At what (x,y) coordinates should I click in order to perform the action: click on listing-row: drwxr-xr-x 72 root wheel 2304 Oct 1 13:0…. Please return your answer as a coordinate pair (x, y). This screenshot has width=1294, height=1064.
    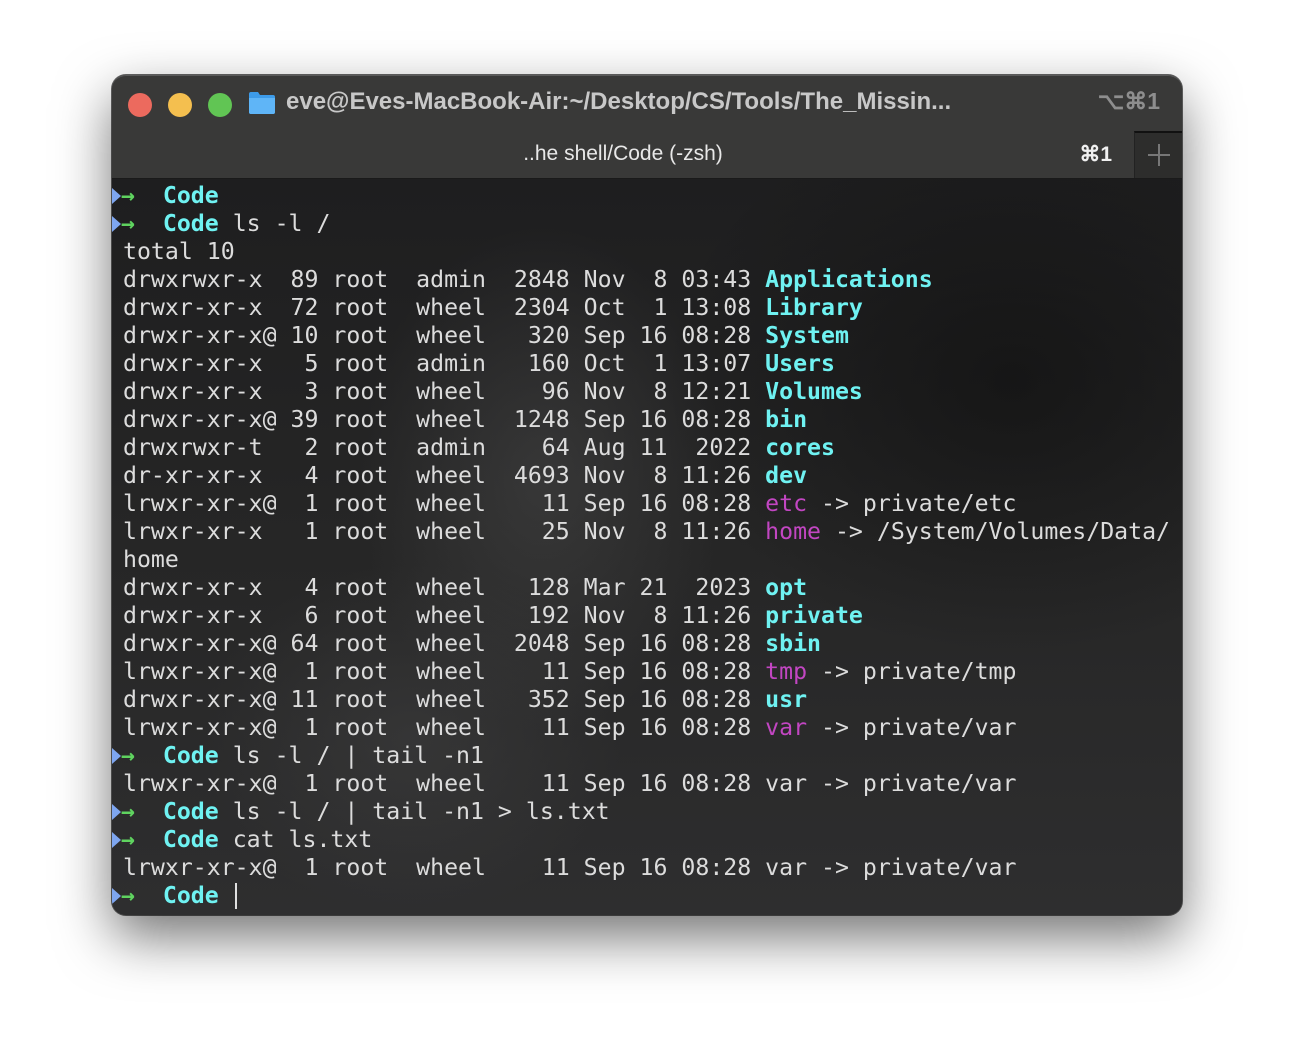
    Looking at the image, I should click on (647, 308).